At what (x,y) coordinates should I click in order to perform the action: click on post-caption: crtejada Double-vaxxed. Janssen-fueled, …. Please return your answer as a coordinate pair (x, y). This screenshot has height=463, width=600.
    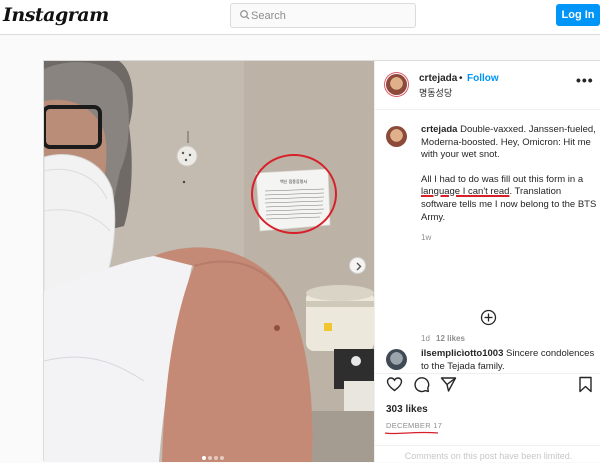
    Looking at the image, I should click on (509, 174).